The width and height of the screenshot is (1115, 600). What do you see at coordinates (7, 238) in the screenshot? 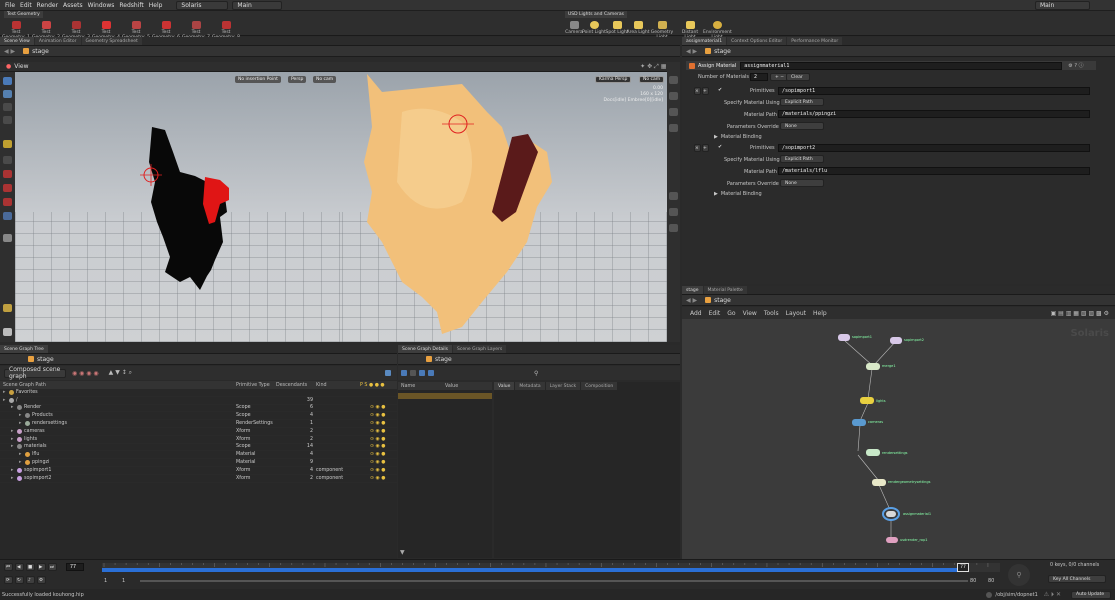
I see `viewport-cam-icon` at bounding box center [7, 238].